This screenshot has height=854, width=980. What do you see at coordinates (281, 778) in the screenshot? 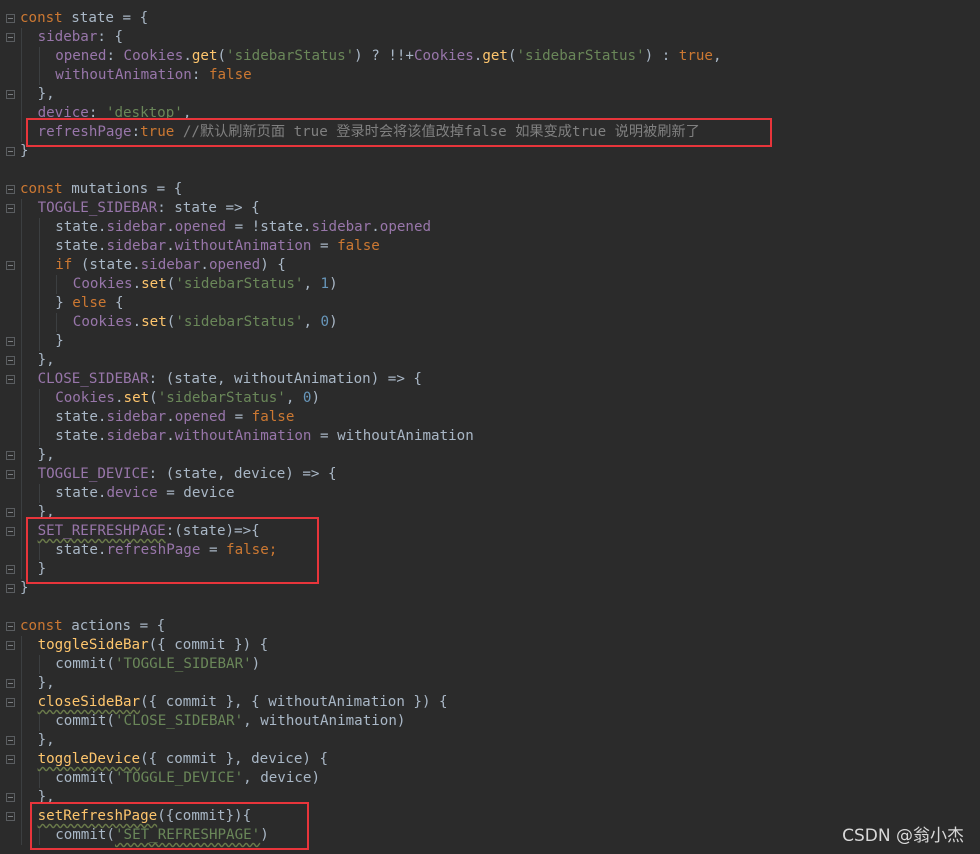
I see `code-token: , device)` at bounding box center [281, 778].